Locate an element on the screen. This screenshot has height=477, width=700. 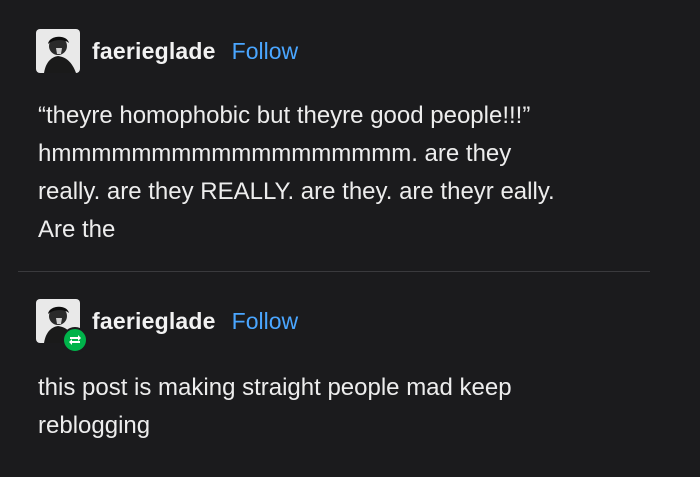
reblog-icon is located at coordinates (75, 340).